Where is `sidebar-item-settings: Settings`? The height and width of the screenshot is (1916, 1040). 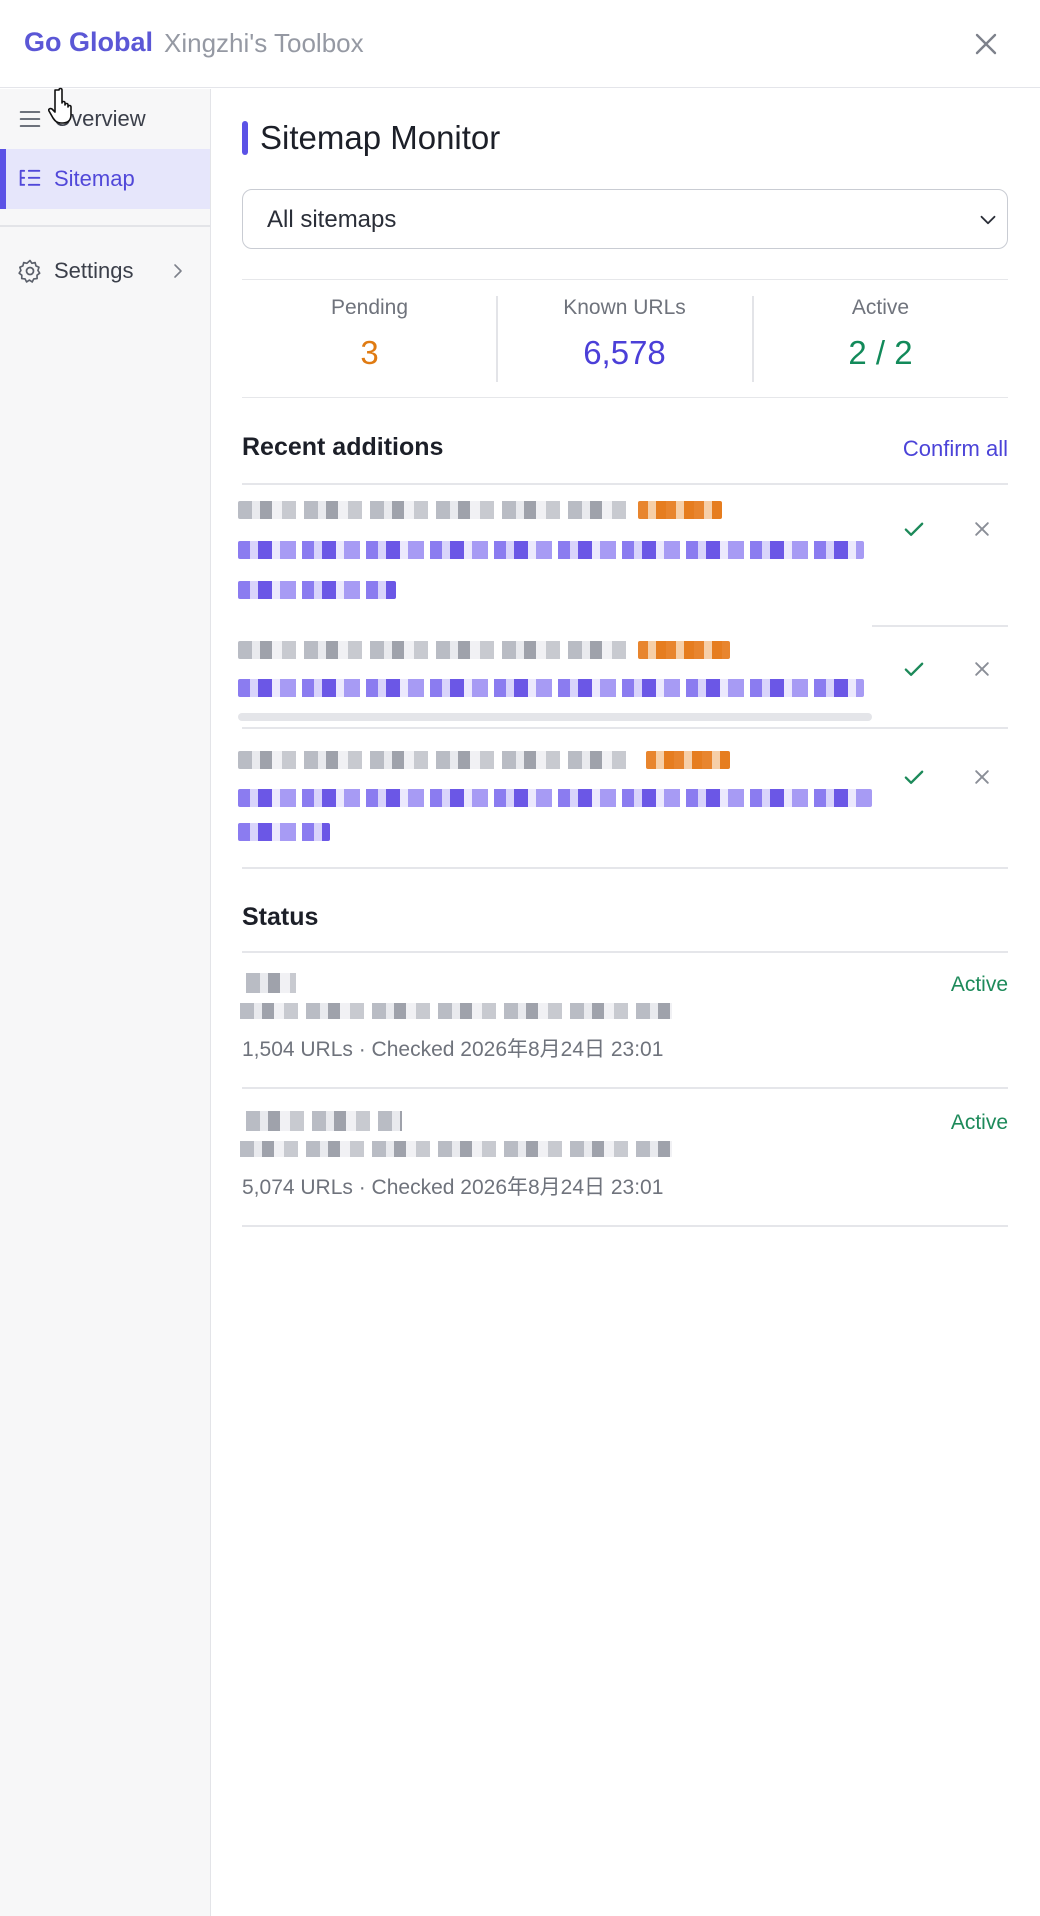
sidebar-item-settings: Settings is located at coordinates (105, 271).